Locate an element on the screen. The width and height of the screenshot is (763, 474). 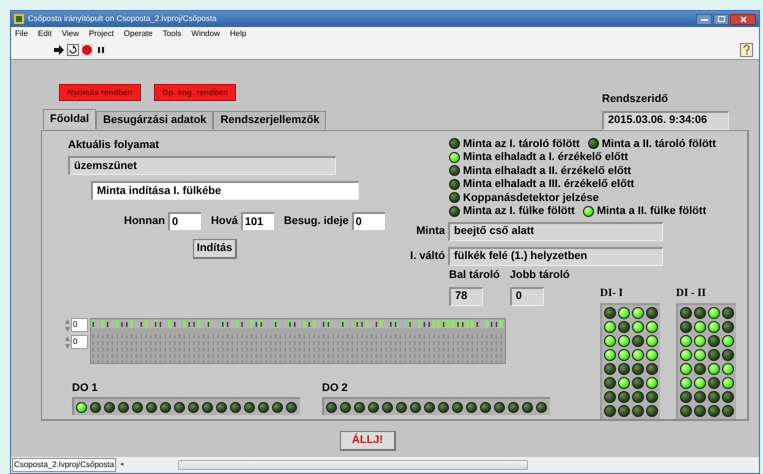
storage-field: 78 is located at coordinates (466, 296).